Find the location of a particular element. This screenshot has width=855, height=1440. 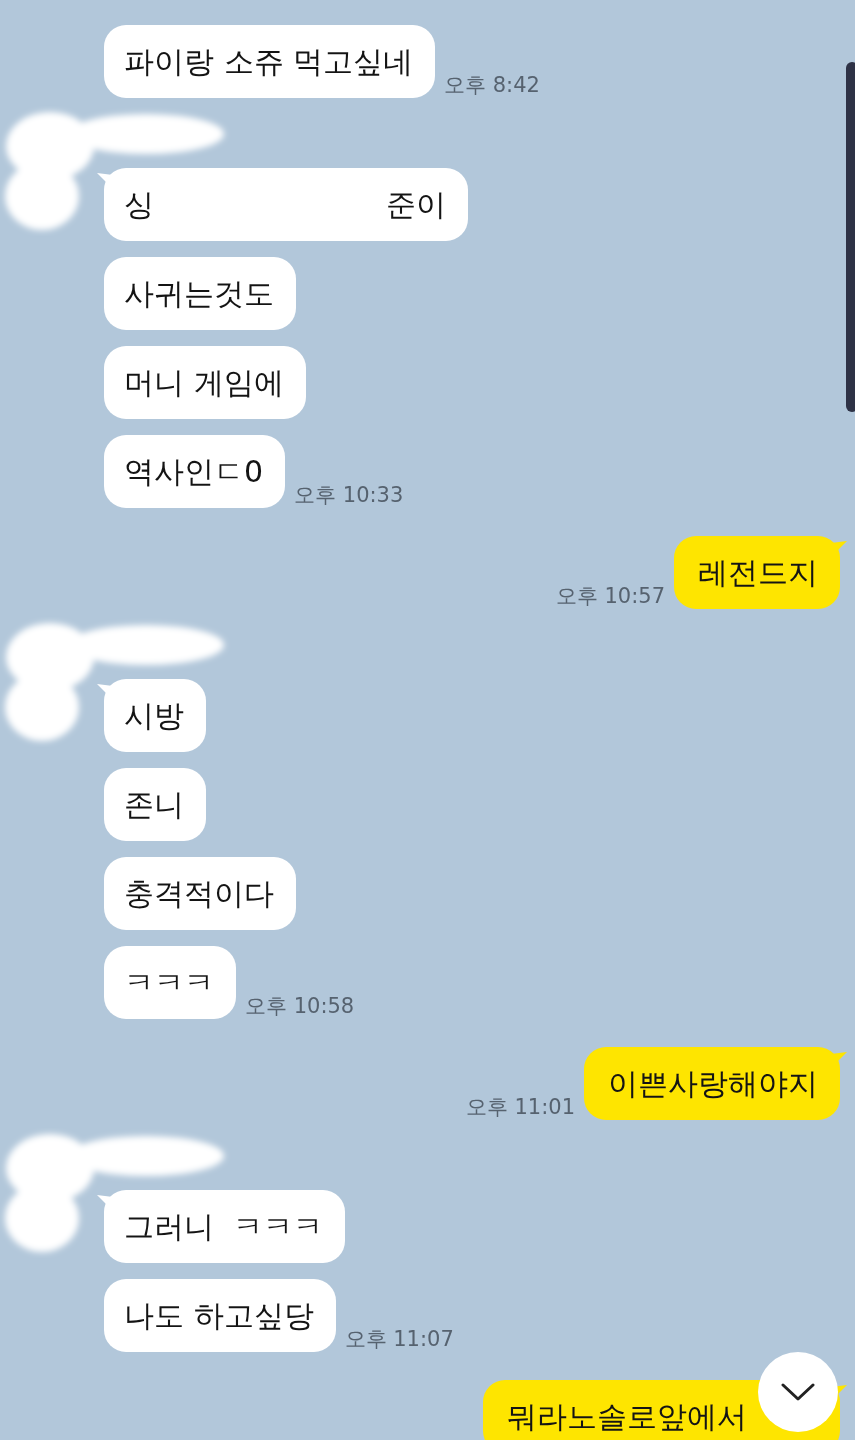

message-time: 오후 10:58 is located at coordinates (300, 1006).